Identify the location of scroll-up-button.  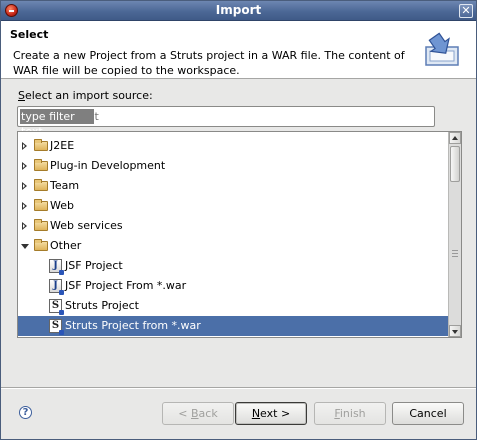
(455, 138).